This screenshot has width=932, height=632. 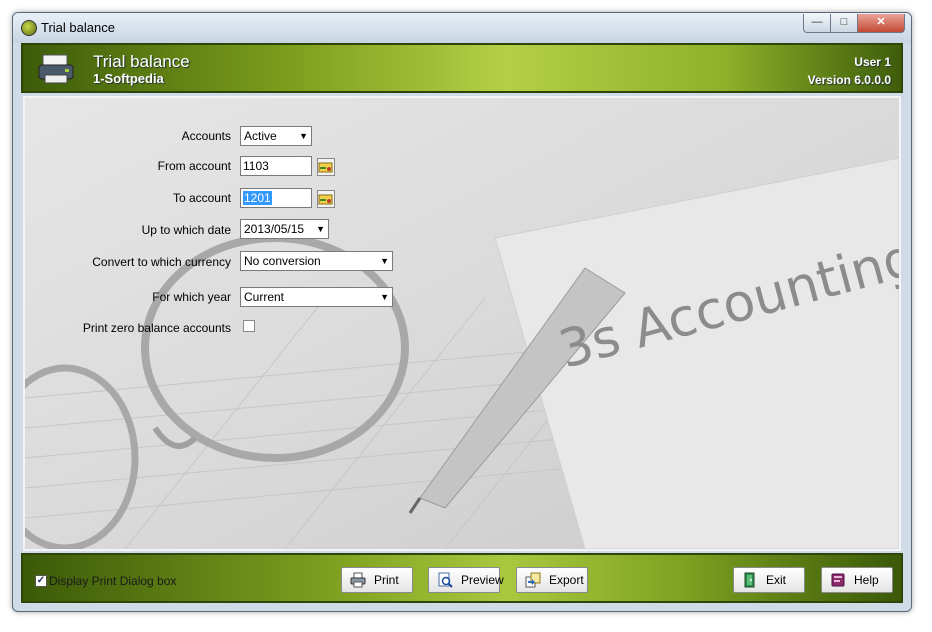 I want to click on header-title: Trial balance, so click(x=141, y=61).